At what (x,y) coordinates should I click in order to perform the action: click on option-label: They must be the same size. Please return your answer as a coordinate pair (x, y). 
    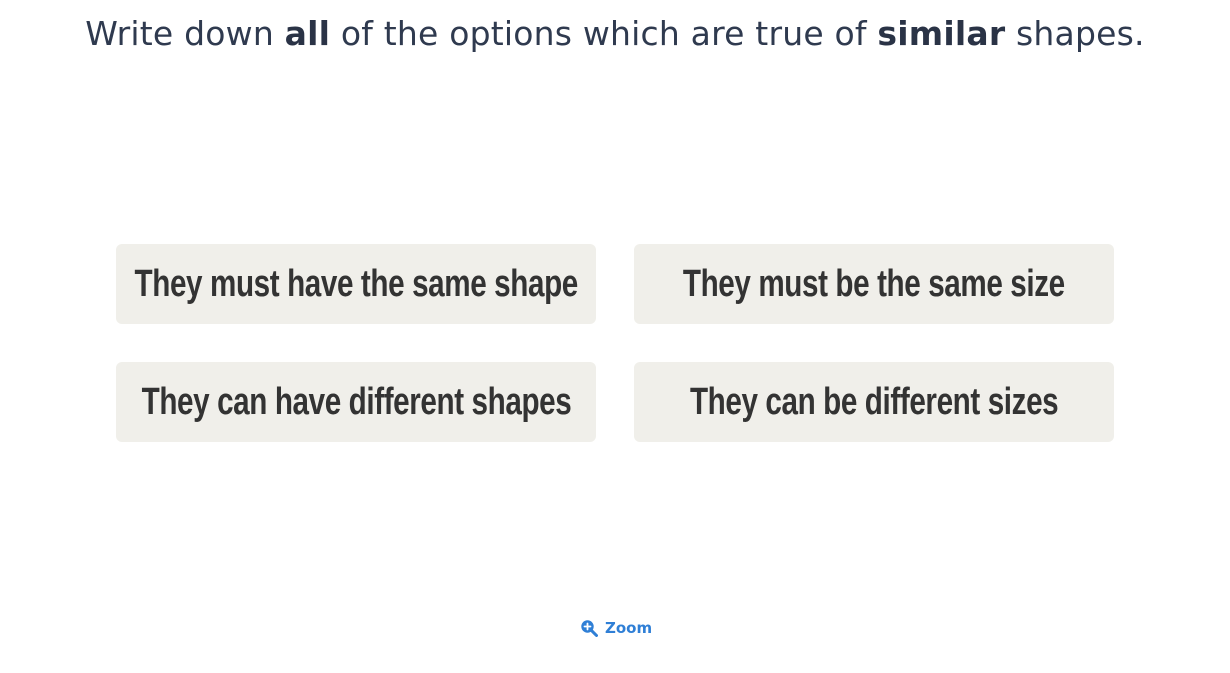
    Looking at the image, I should click on (874, 283).